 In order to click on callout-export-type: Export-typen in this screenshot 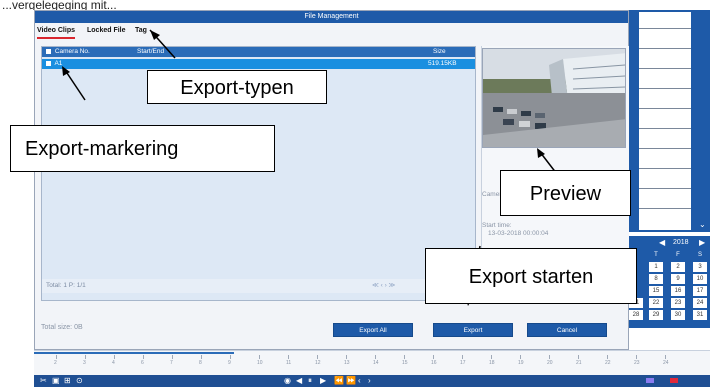, I will do `click(237, 87)`.